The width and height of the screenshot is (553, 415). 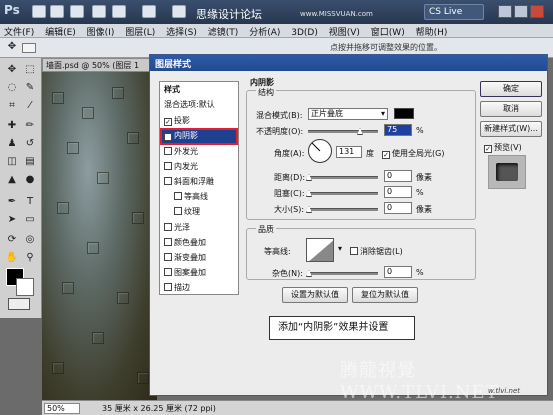 I want to click on blur-icon: ▲, so click(x=12, y=181).